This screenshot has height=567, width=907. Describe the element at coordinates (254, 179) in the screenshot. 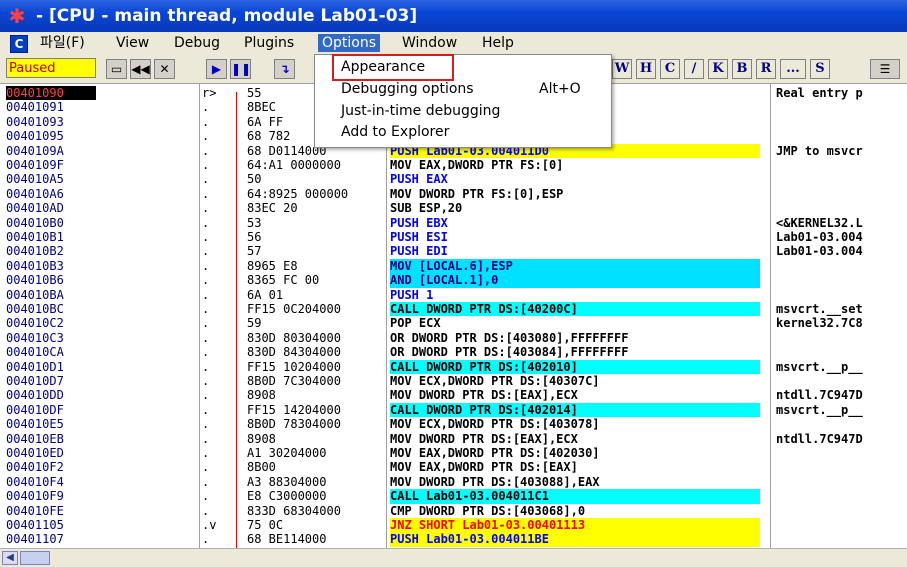

I see `row-hex: 50` at that location.